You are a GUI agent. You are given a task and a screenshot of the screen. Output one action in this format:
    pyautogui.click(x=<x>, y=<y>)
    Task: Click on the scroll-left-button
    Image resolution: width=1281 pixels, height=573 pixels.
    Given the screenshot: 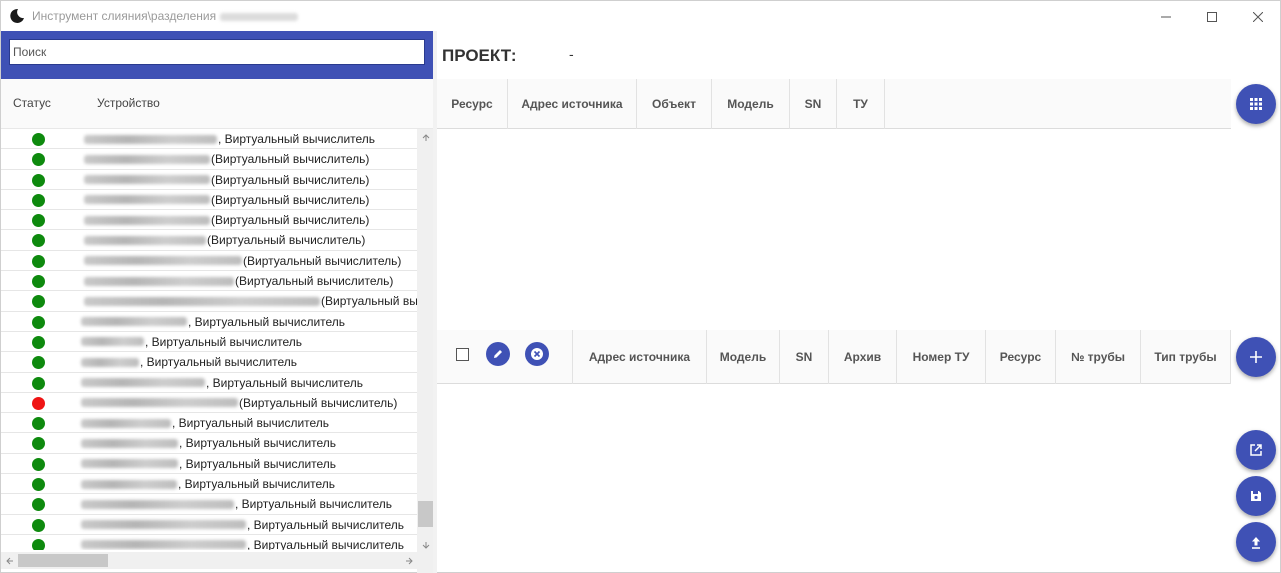 What is the action you would take?
    pyautogui.click(x=9, y=560)
    